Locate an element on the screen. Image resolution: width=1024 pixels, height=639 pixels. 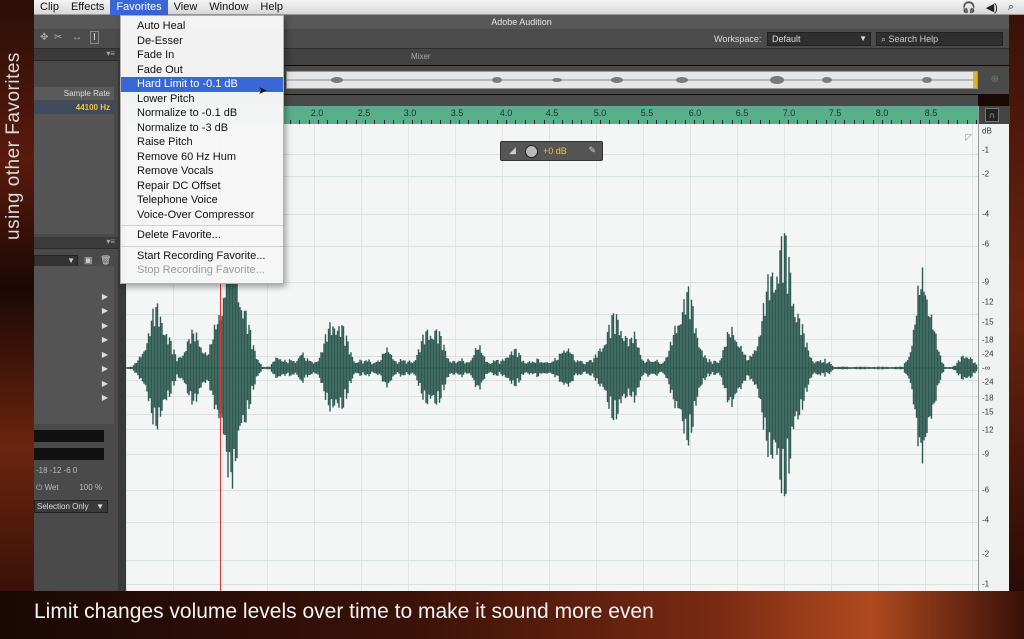
files-row-sample-rate: 44100 Hz is located at coordinates (74, 107).